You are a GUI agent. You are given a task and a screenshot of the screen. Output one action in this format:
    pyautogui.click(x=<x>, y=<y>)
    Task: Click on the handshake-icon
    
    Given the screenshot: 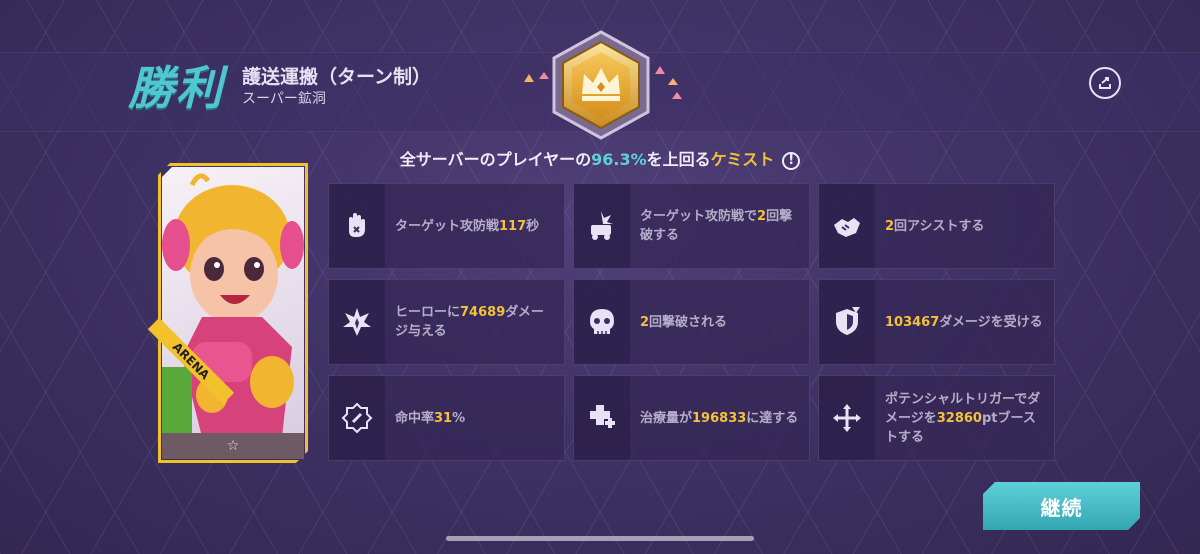 What is the action you would take?
    pyautogui.click(x=847, y=226)
    